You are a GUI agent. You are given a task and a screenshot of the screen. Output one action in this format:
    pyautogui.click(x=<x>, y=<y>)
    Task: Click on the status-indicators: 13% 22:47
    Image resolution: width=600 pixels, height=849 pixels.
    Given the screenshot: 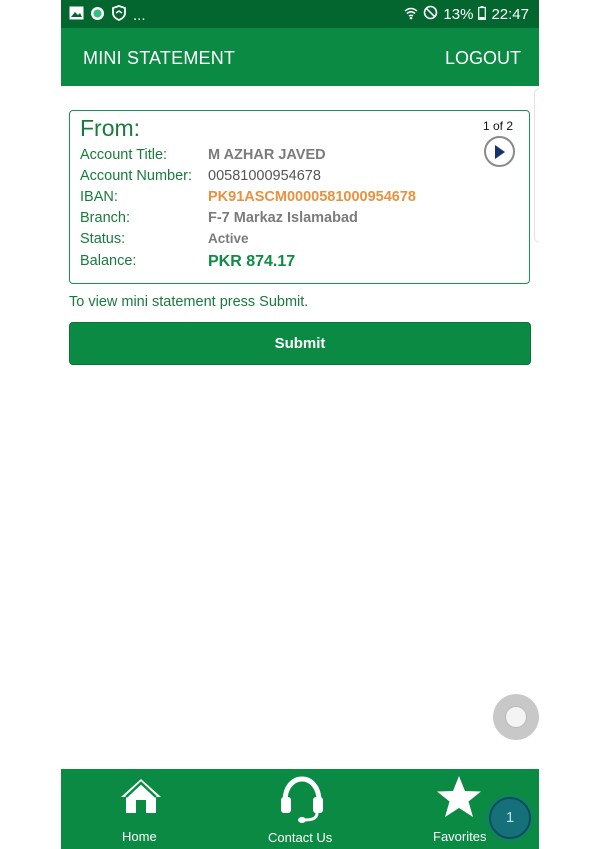 What is the action you would take?
    pyautogui.click(x=466, y=14)
    